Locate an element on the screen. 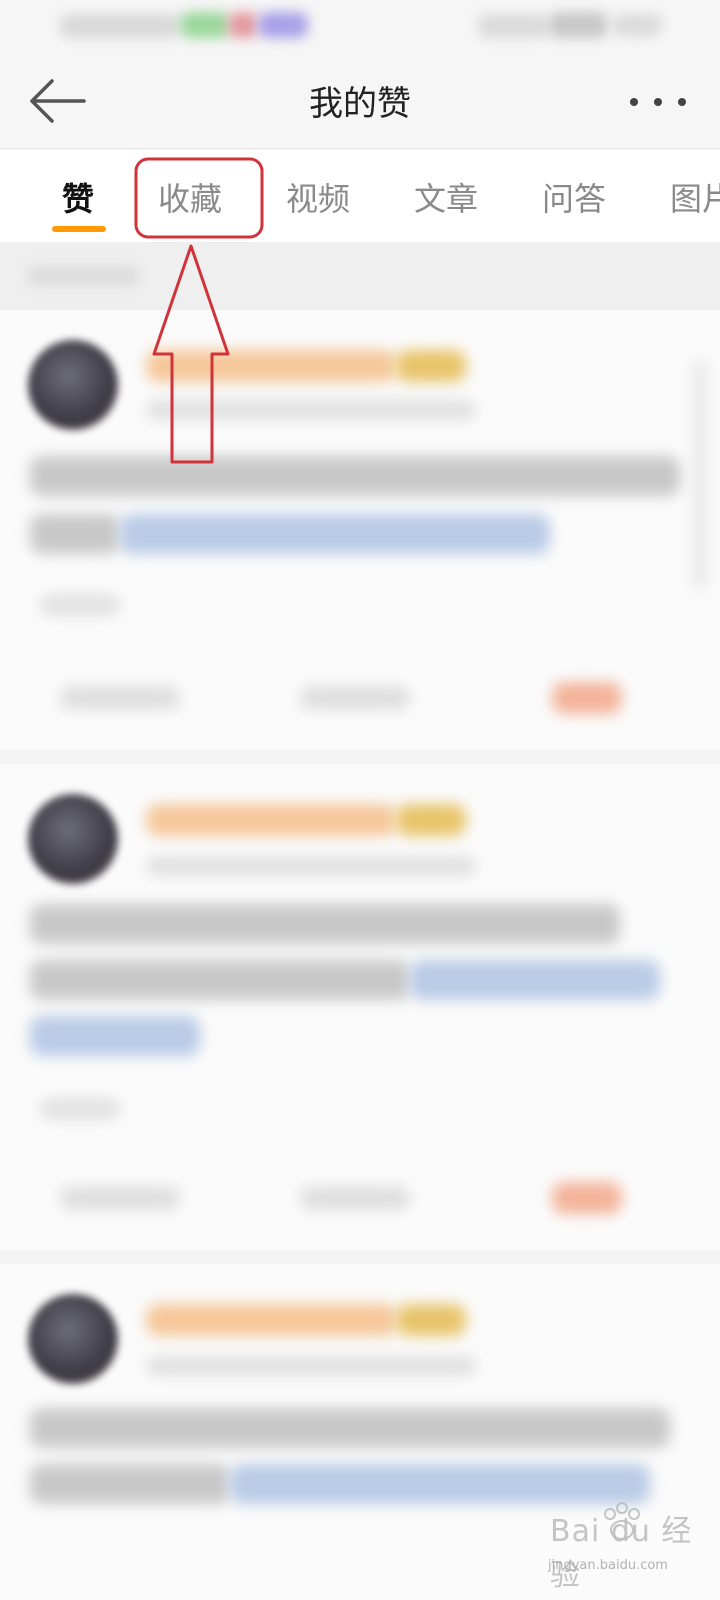 This screenshot has width=720, height=1600. tab-videos: 视频 is located at coordinates (318, 197).